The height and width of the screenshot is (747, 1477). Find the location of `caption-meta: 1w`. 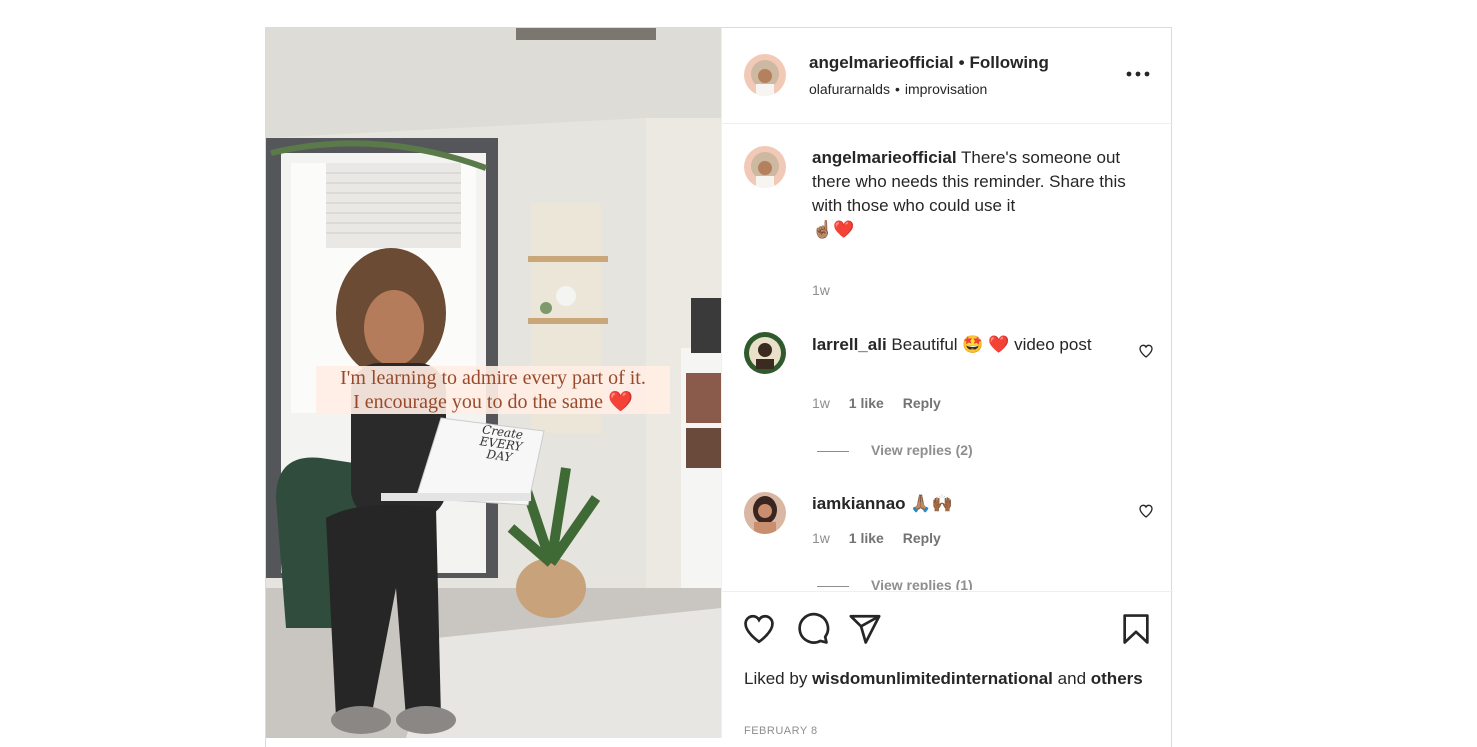

caption-meta: 1w is located at coordinates (828, 290).